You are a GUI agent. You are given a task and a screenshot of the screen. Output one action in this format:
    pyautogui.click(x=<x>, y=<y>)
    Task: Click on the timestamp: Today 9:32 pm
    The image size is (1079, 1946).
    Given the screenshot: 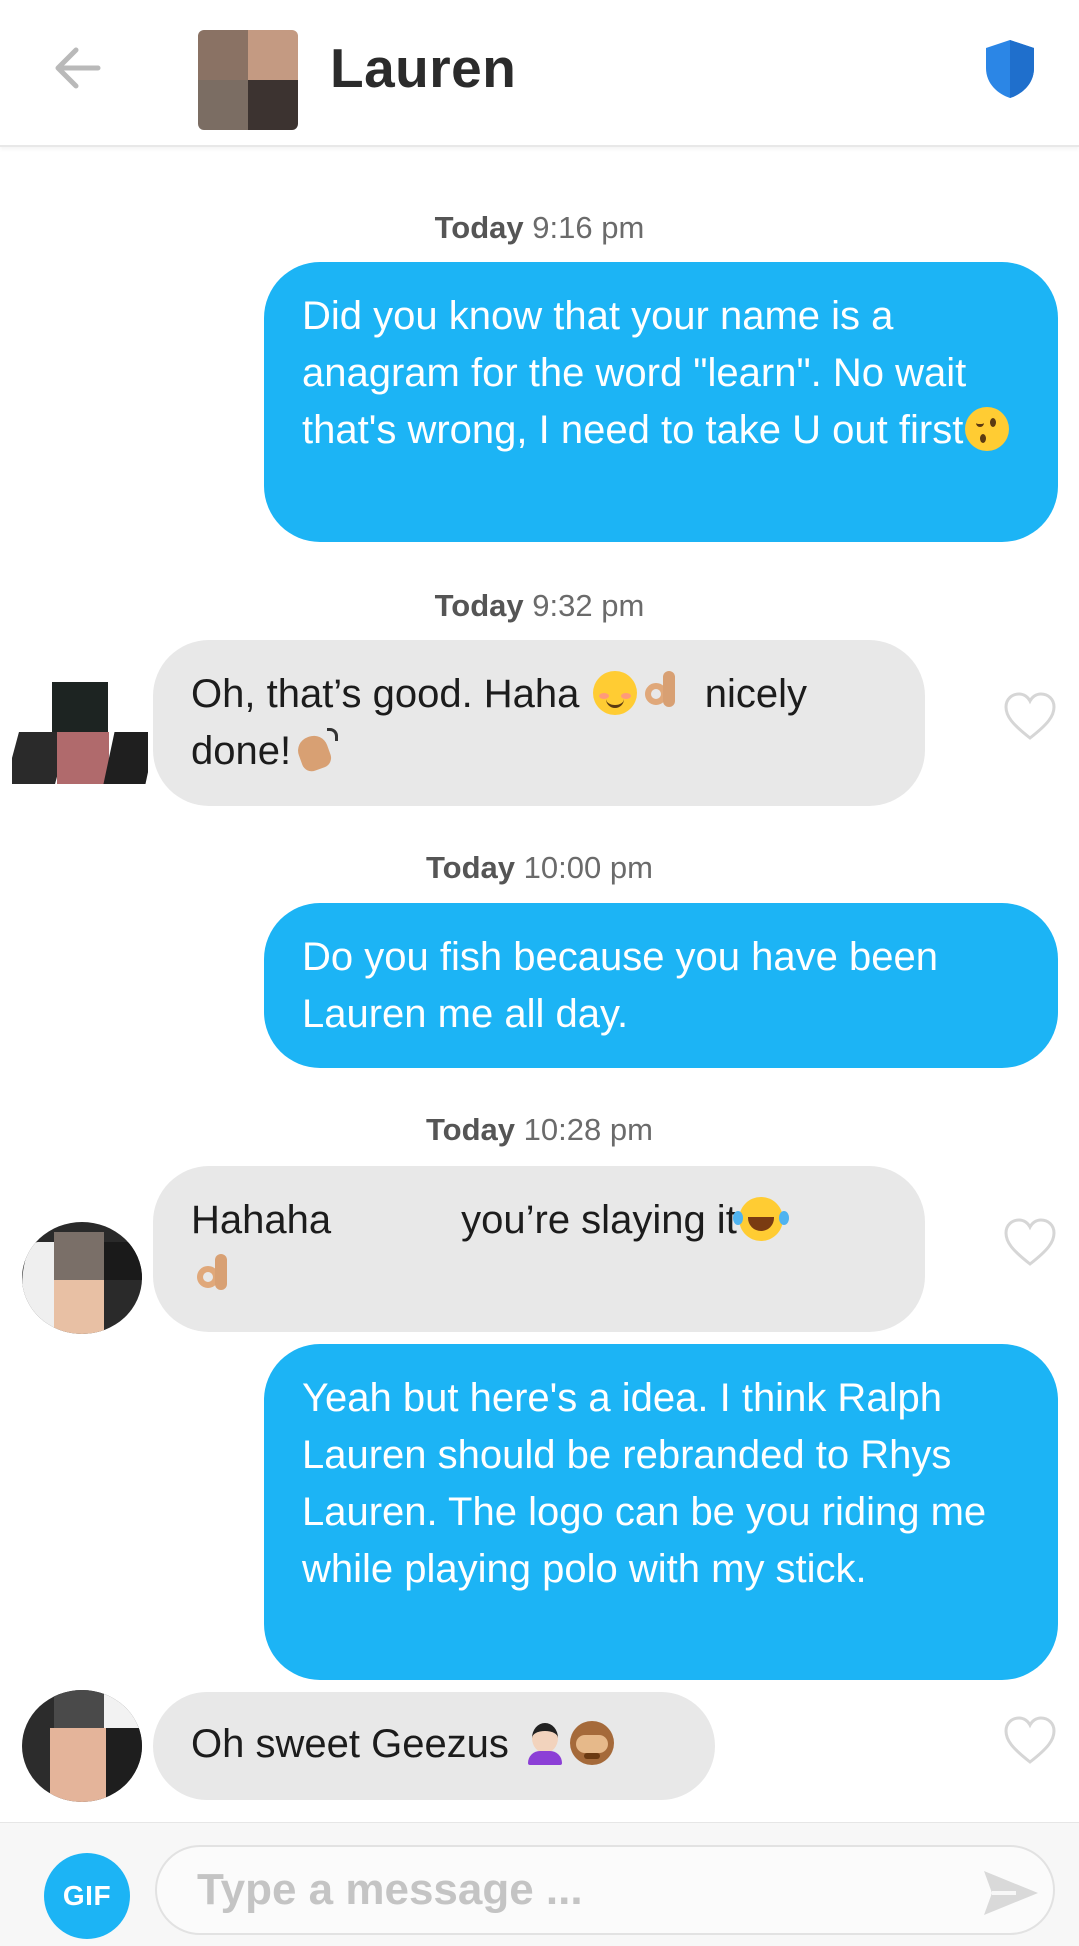 What is the action you would take?
    pyautogui.click(x=539, y=606)
    